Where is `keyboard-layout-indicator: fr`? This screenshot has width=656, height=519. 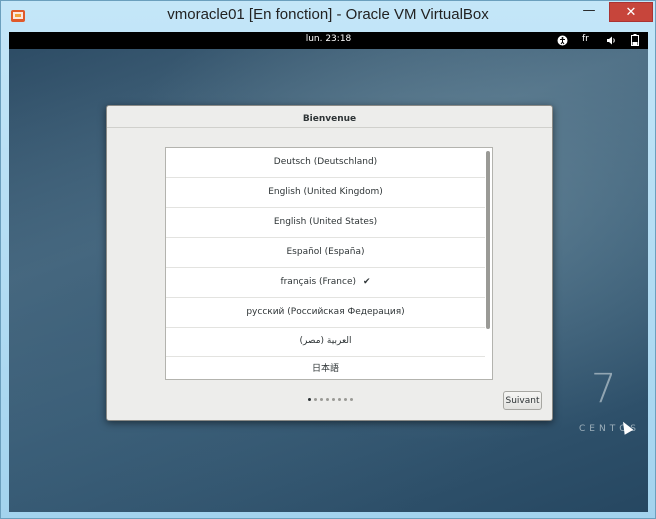 keyboard-layout-indicator: fr is located at coordinates (585, 39).